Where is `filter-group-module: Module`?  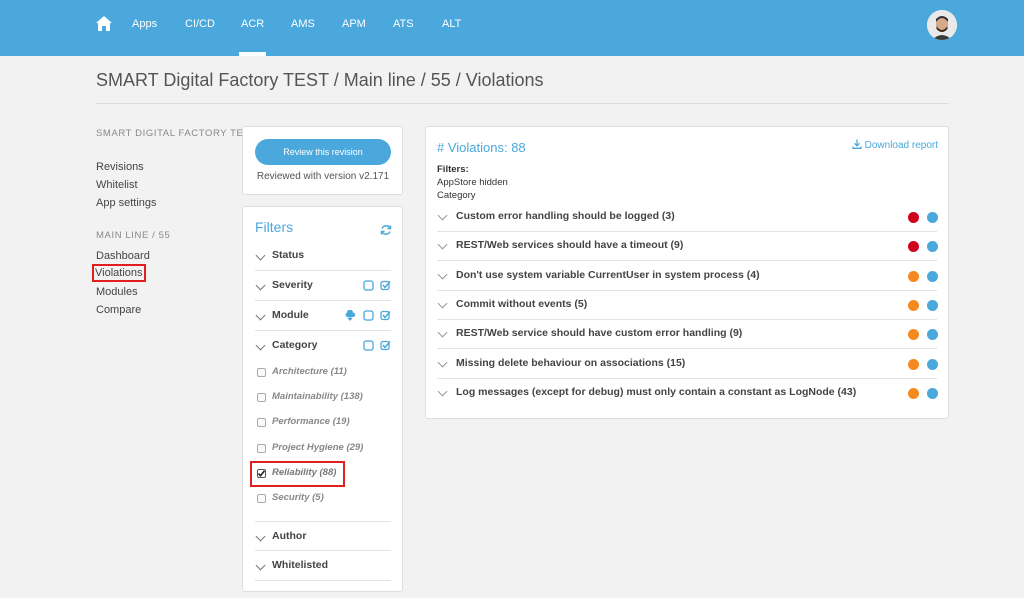
filter-group-module: Module is located at coordinates (323, 316).